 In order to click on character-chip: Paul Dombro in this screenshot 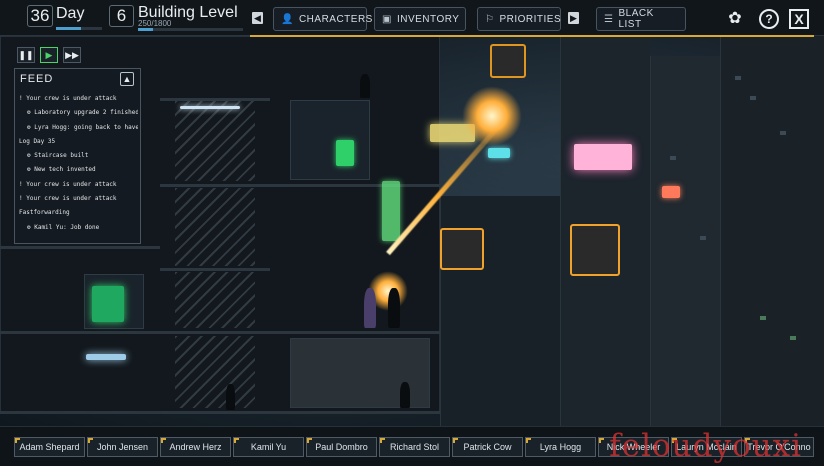, I will do `click(341, 447)`.